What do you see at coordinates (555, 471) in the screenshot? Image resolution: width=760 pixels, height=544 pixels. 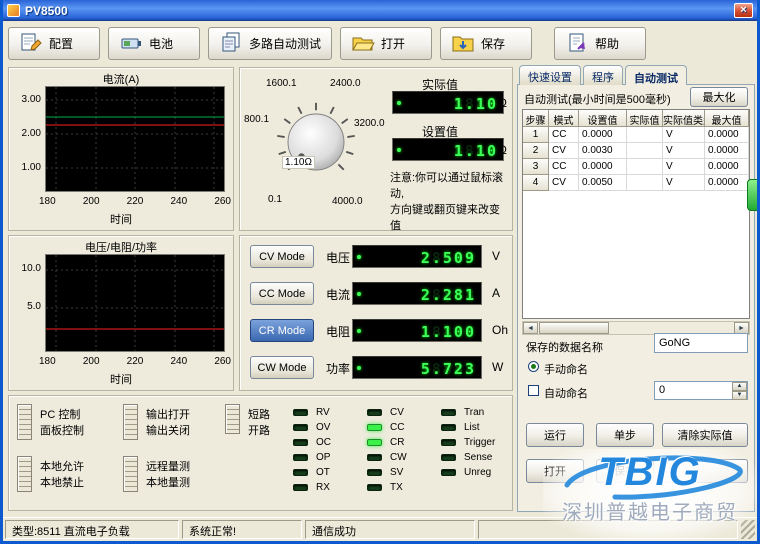 I see `open-file-button: 打开` at bounding box center [555, 471].